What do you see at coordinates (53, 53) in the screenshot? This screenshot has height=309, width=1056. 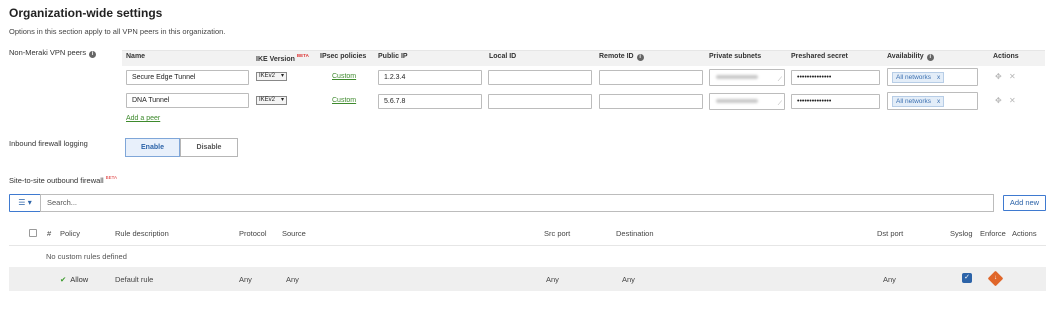 I see `vpn-peers-label: Non-Meraki VPN peers i` at bounding box center [53, 53].